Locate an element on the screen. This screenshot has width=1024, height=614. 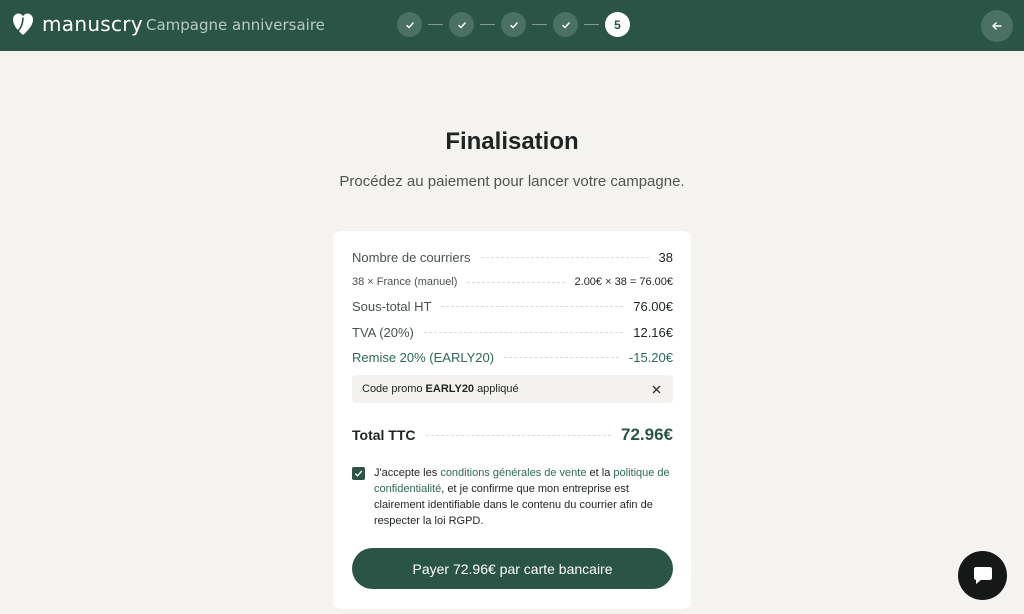
promo-prefix: Code promo is located at coordinates (392, 389).